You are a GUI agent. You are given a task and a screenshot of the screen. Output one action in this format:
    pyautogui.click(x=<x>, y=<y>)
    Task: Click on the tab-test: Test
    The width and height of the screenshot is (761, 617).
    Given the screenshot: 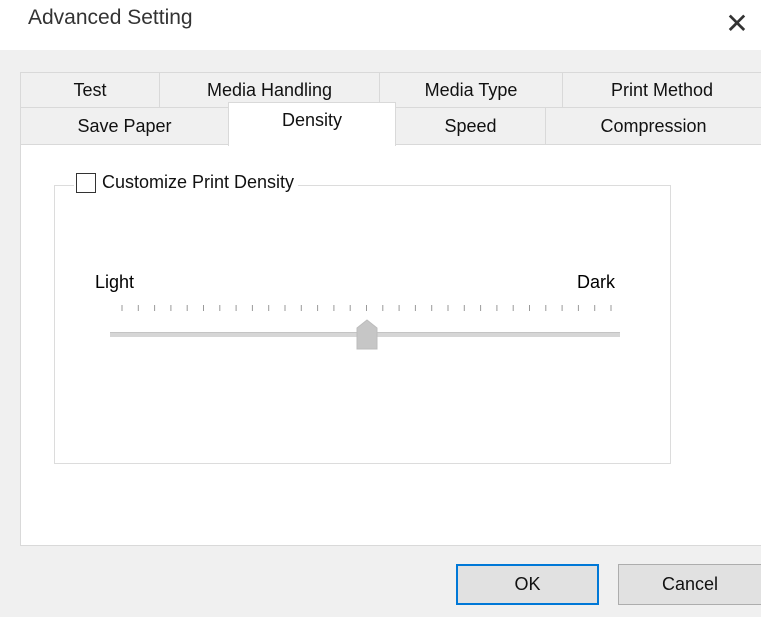 What is the action you would take?
    pyautogui.click(x=90, y=90)
    